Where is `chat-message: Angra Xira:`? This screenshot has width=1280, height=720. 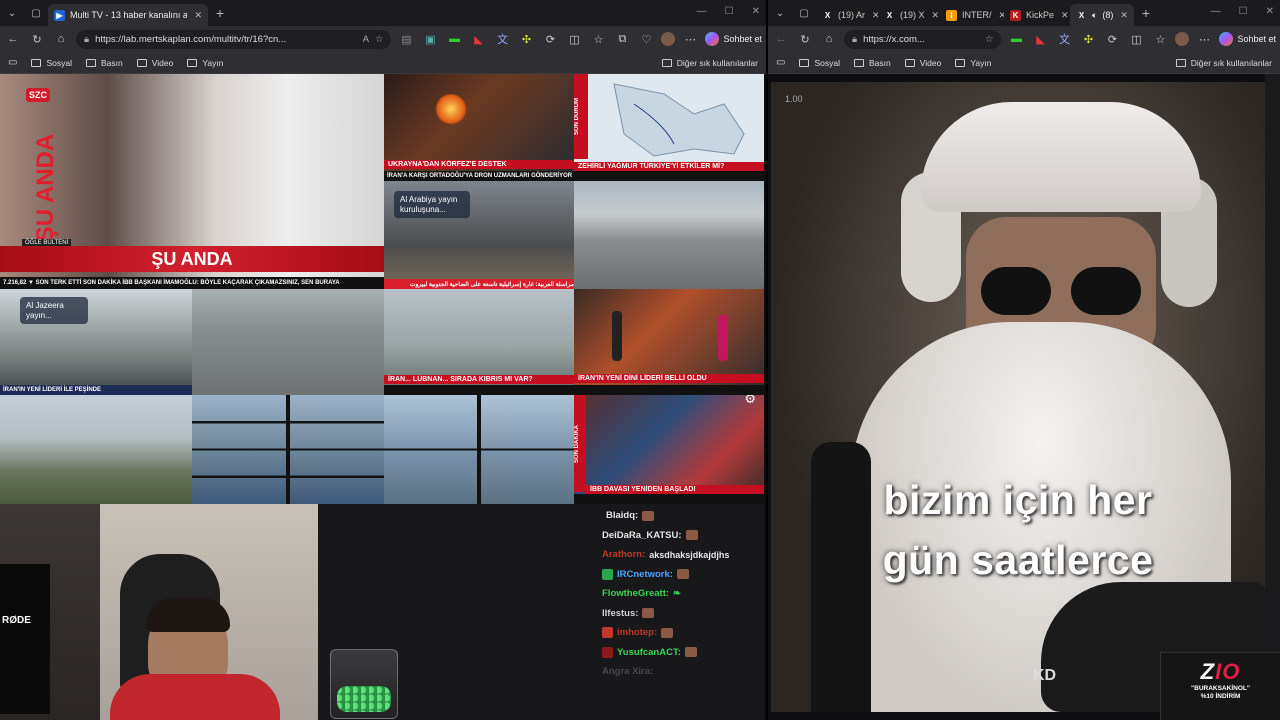 chat-message: Angra Xira: is located at coordinates (681, 672).